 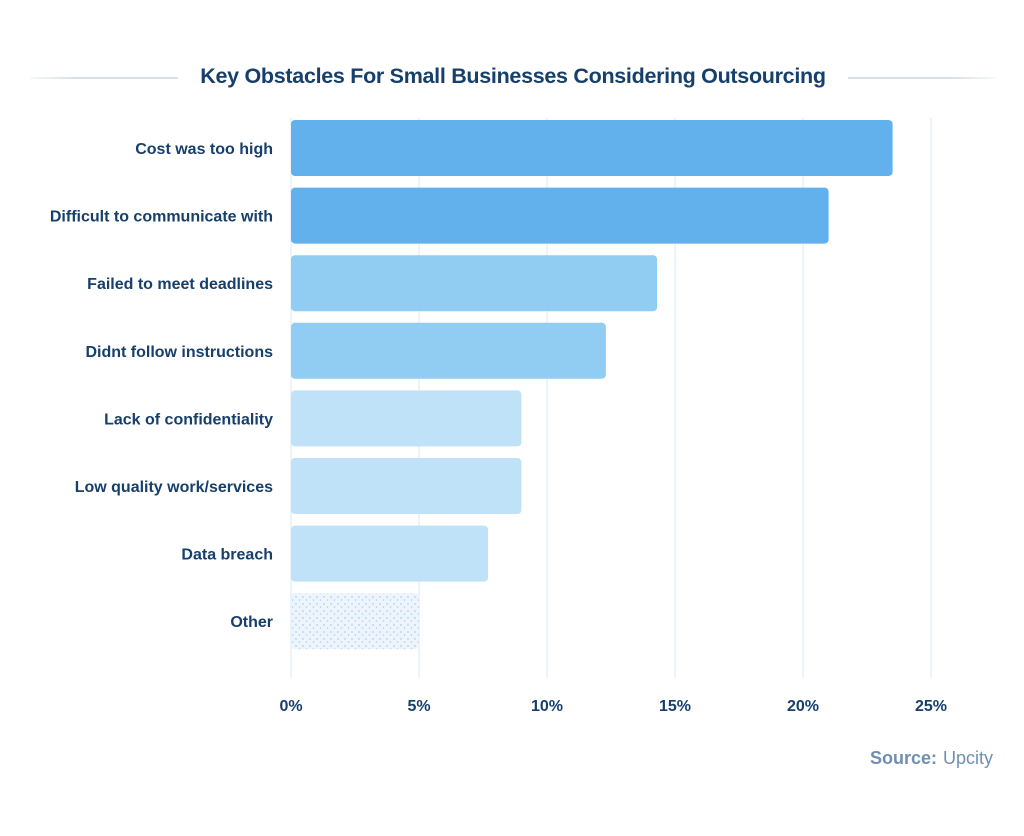 I want to click on category-label: Data breach, so click(x=227, y=555).